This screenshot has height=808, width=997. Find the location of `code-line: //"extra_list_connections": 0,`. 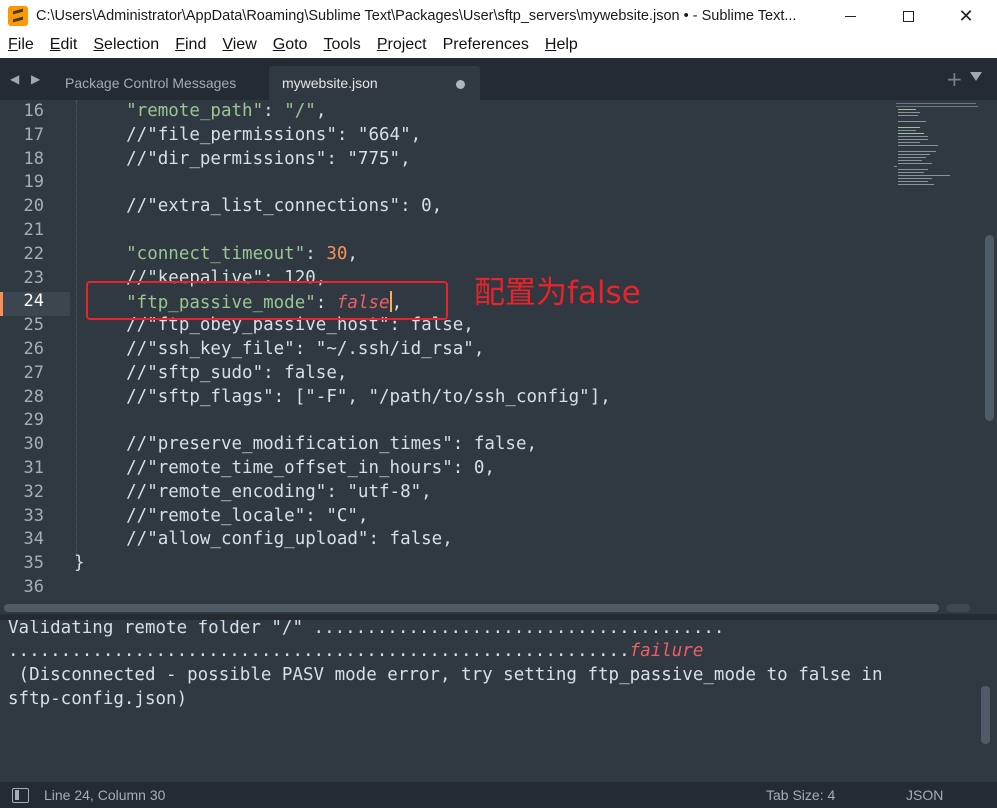

code-line: //"extra_list_connections": 0, is located at coordinates (263, 206).